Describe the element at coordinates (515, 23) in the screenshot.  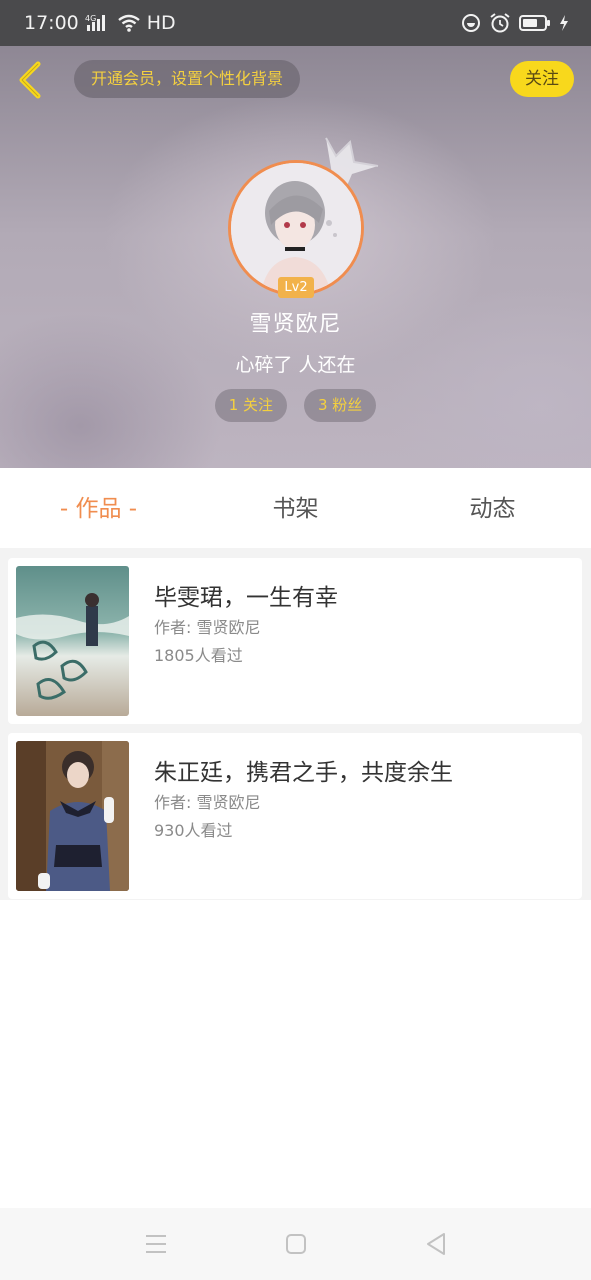
I see `status-right` at that location.